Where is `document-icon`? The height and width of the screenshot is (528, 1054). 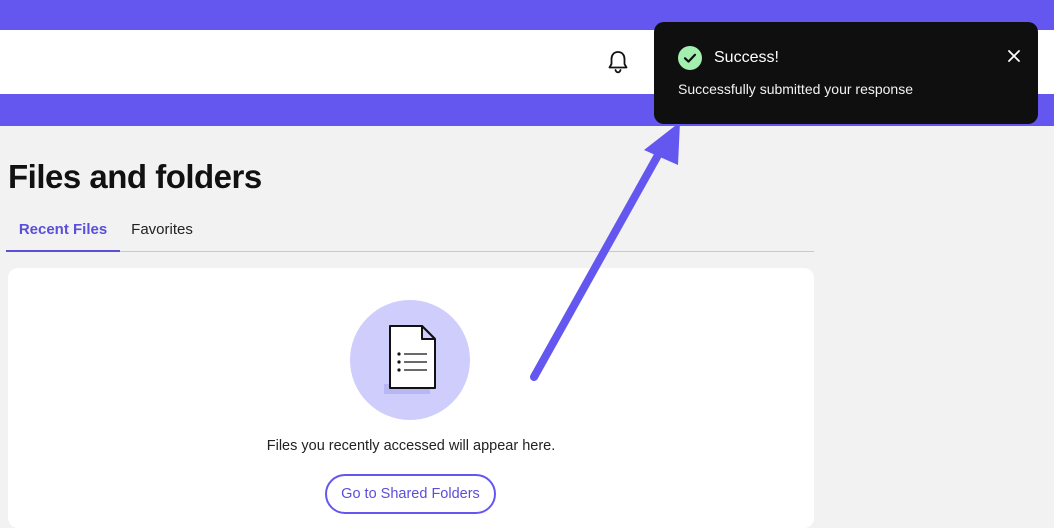
document-icon is located at coordinates (410, 359).